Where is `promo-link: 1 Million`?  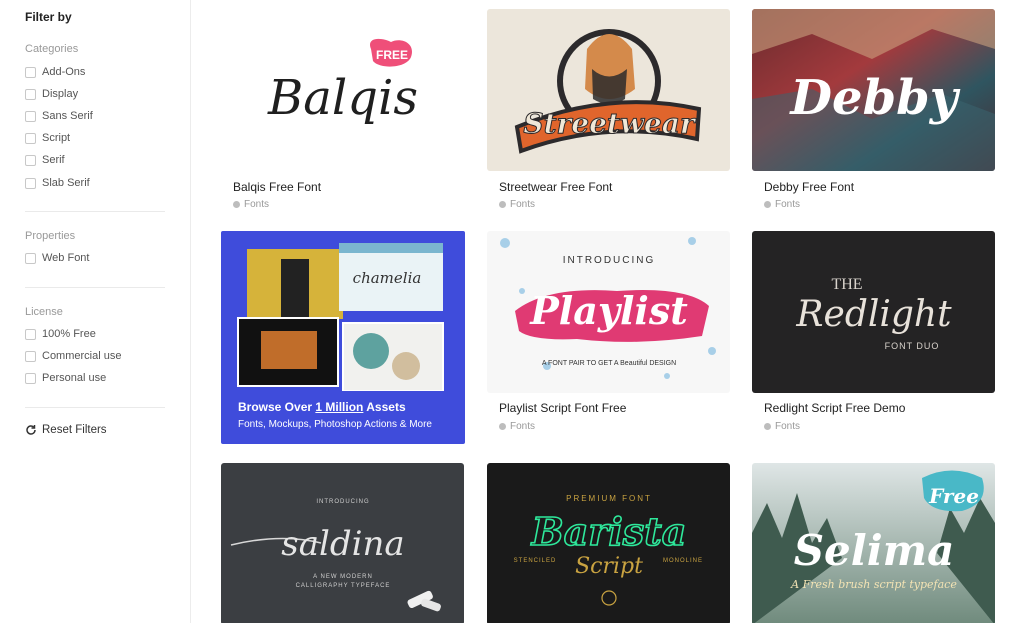
promo-link: 1 Million is located at coordinates (339, 407).